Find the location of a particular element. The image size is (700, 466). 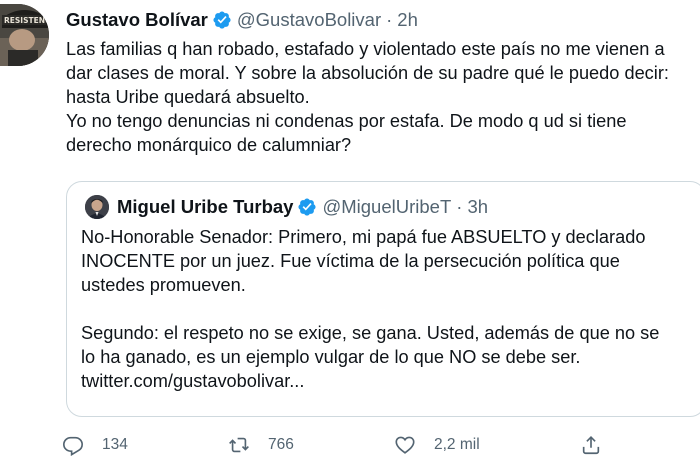

tweet-text-line: derecho monárquico de calumniar? is located at coordinates (209, 145).